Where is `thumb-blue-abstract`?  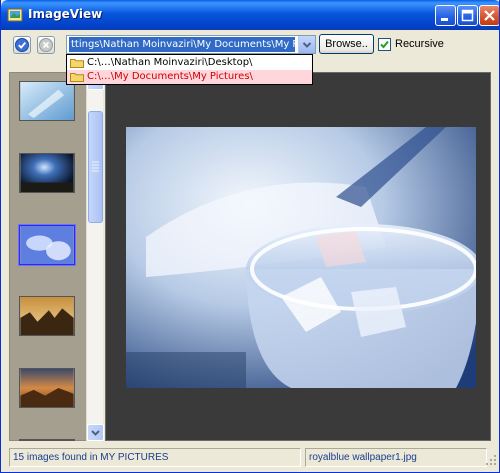
thumb-blue-abstract is located at coordinates (47, 101).